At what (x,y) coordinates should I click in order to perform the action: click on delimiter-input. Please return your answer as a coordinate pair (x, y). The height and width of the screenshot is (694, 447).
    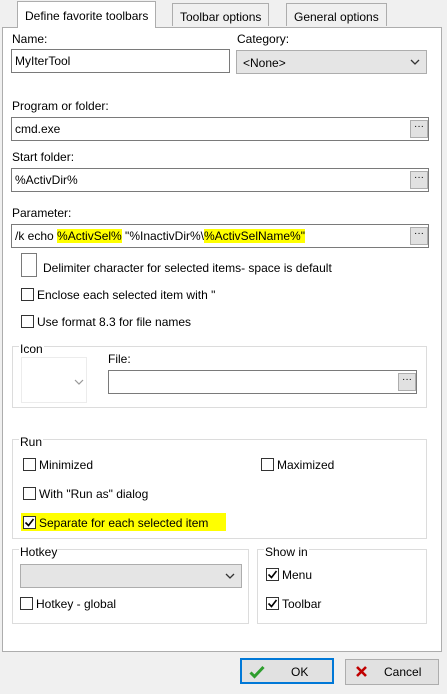
    Looking at the image, I should click on (29, 265).